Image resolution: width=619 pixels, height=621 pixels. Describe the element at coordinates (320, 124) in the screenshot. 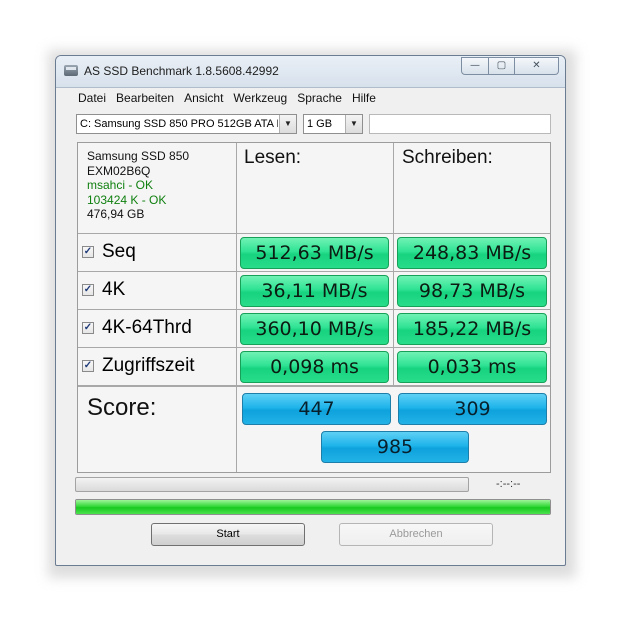

I see `size-select-value: 1 GB` at that location.